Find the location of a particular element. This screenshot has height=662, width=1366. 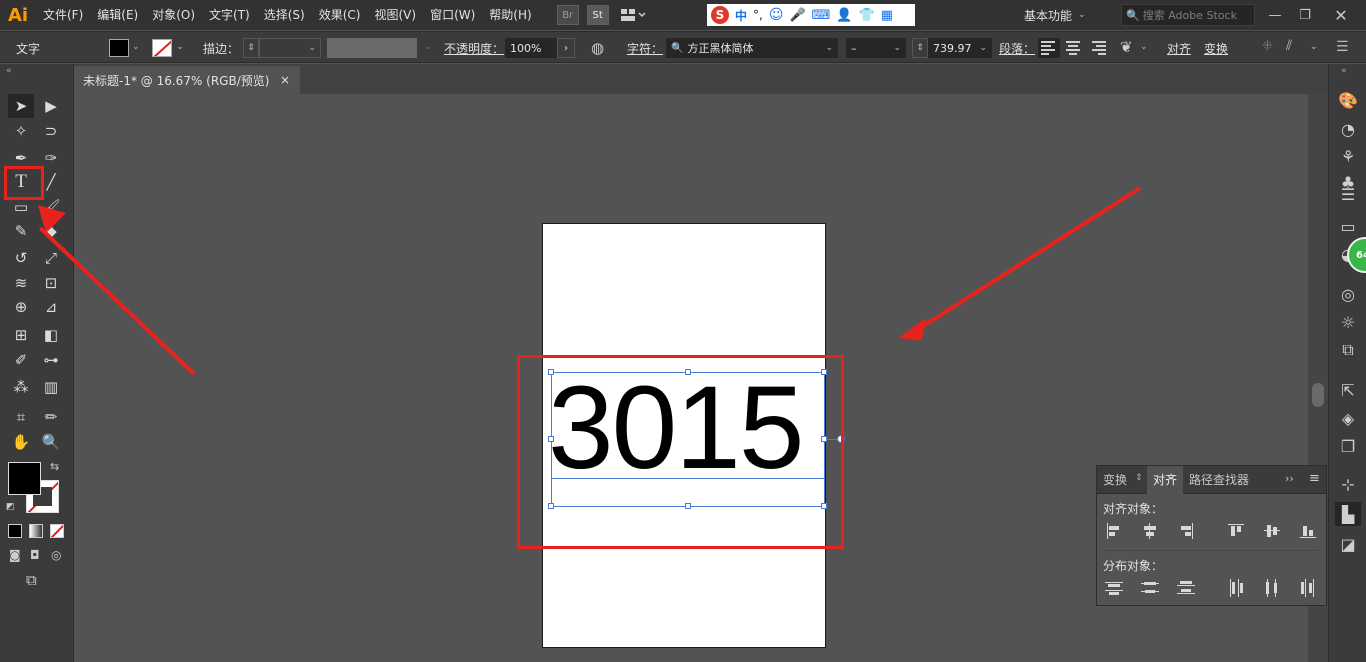

arrange-icon: ⫽ is located at coordinates (1289, 46).